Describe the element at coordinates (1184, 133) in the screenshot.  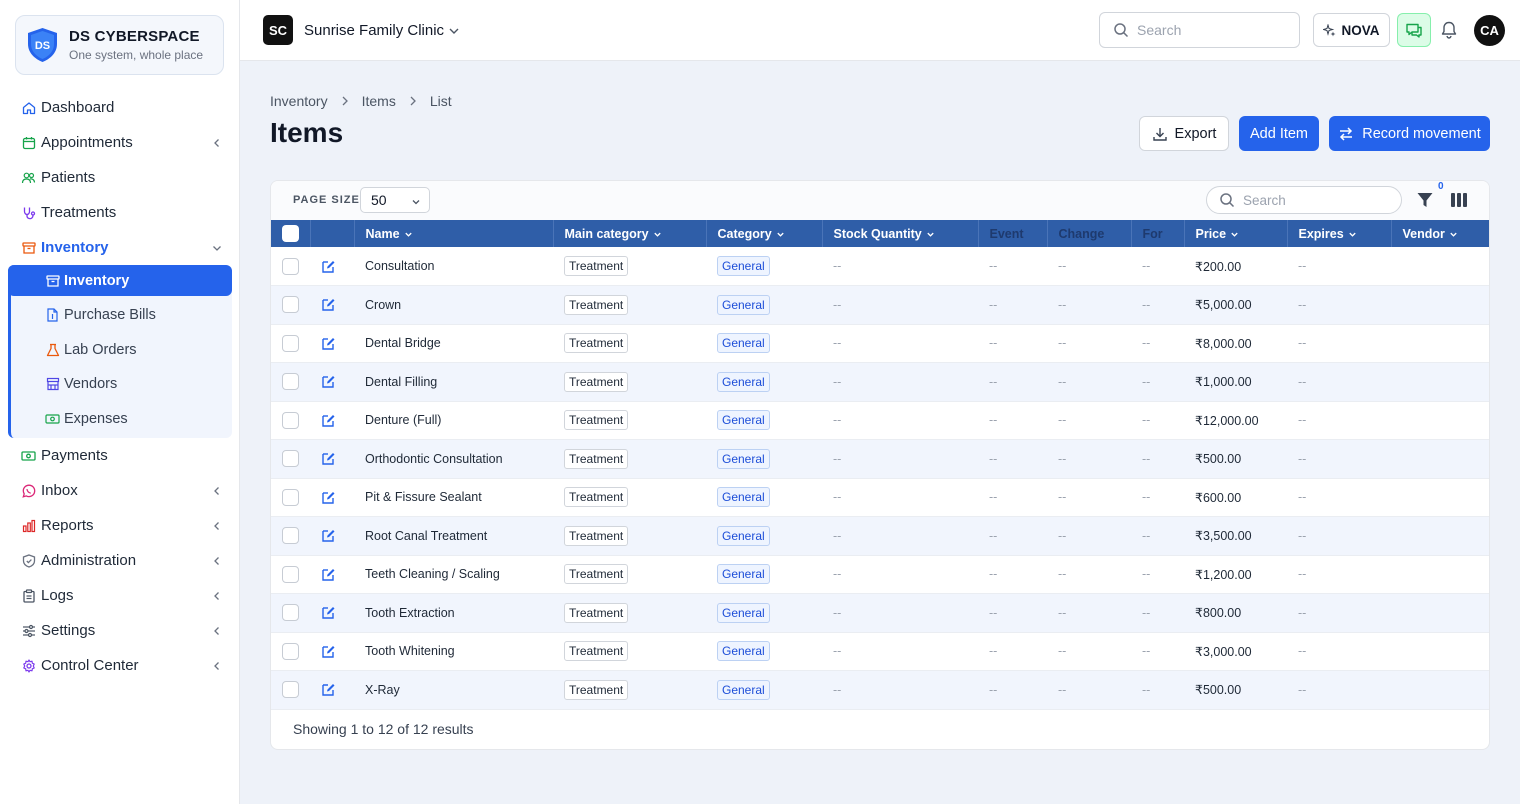
I see `export-button: Export` at that location.